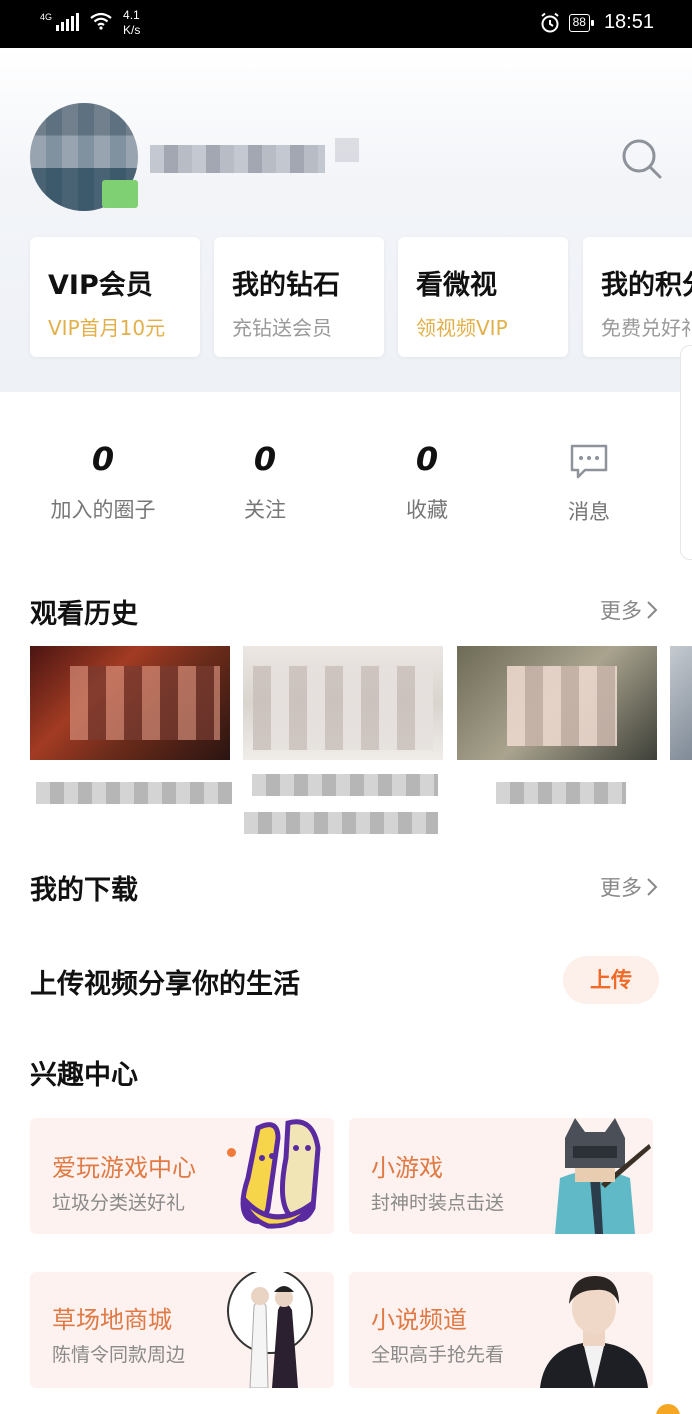 The height and width of the screenshot is (1414, 692). I want to click on history-more-link: 更多, so click(629, 610).